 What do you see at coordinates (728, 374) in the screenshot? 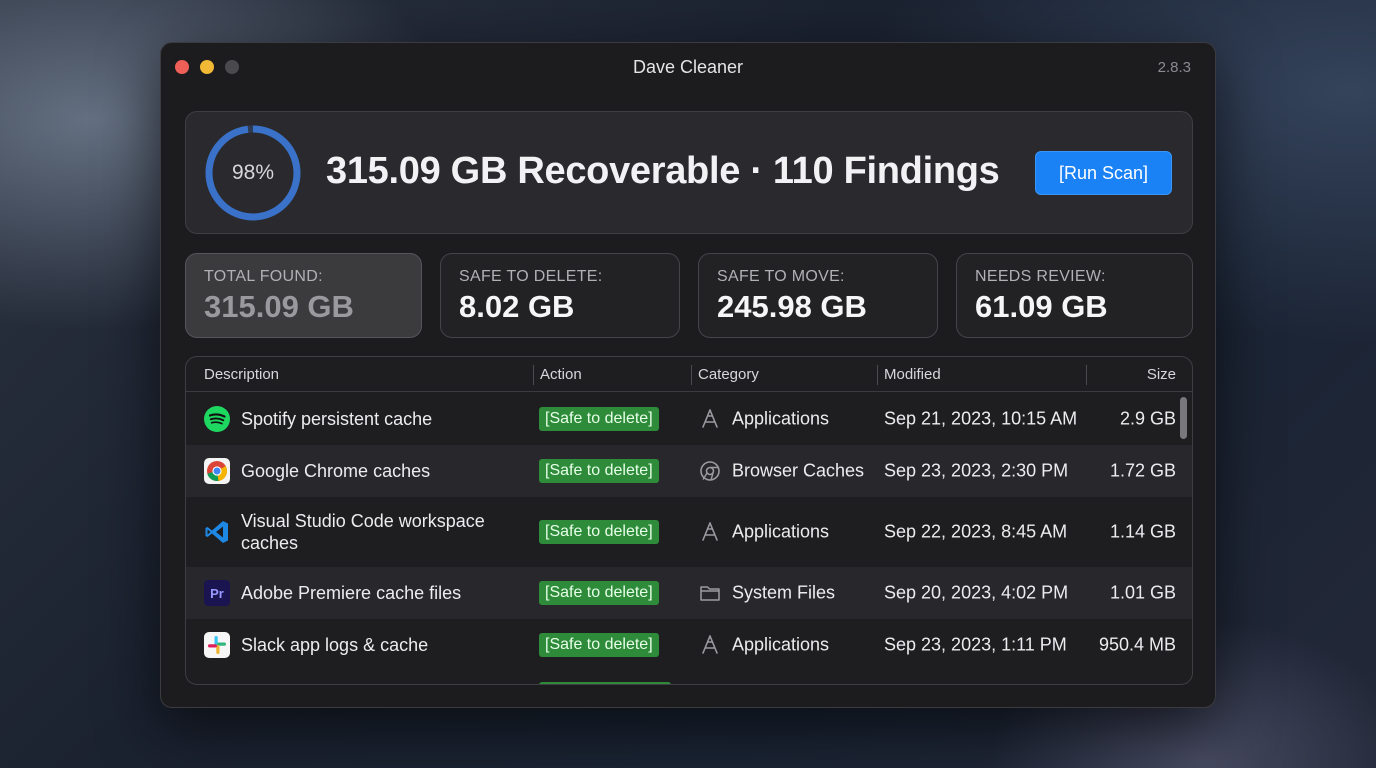
I see `column-header-category: Category` at bounding box center [728, 374].